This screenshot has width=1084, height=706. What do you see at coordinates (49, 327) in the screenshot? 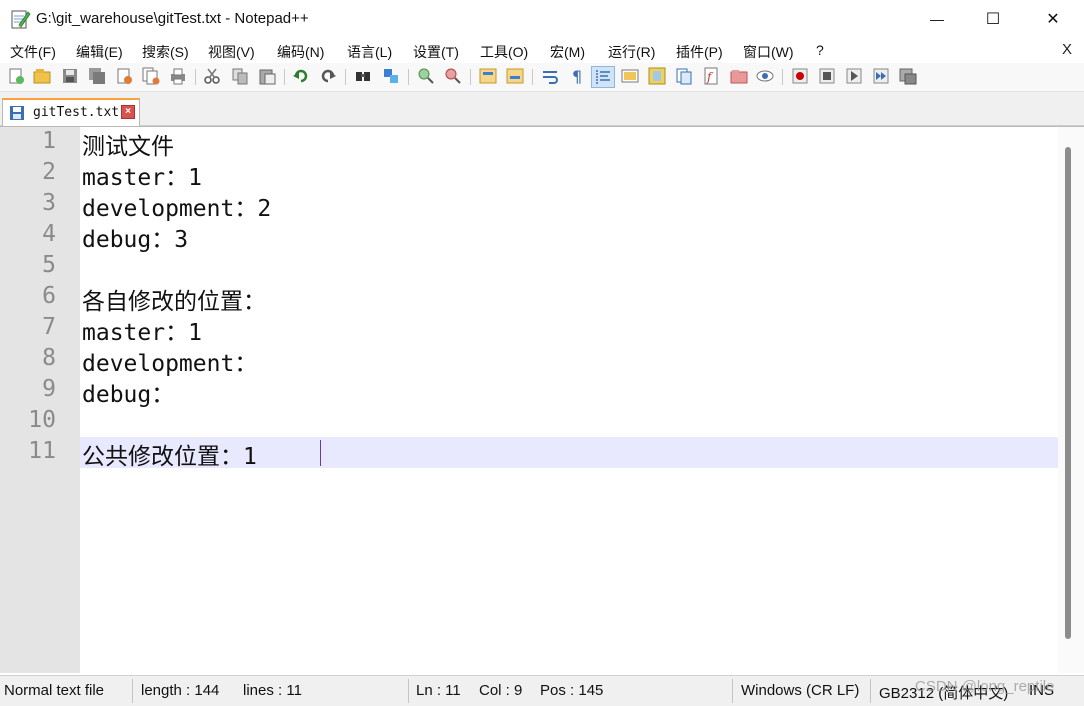
I see `line-number: 7` at bounding box center [49, 327].